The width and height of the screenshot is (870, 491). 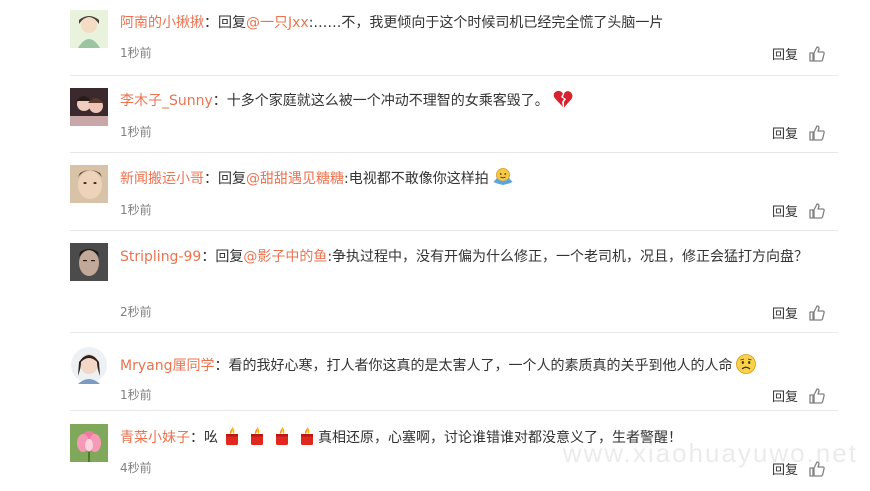 I want to click on comment-text: :电视都不敢像你这样拍, so click(x=416, y=179).